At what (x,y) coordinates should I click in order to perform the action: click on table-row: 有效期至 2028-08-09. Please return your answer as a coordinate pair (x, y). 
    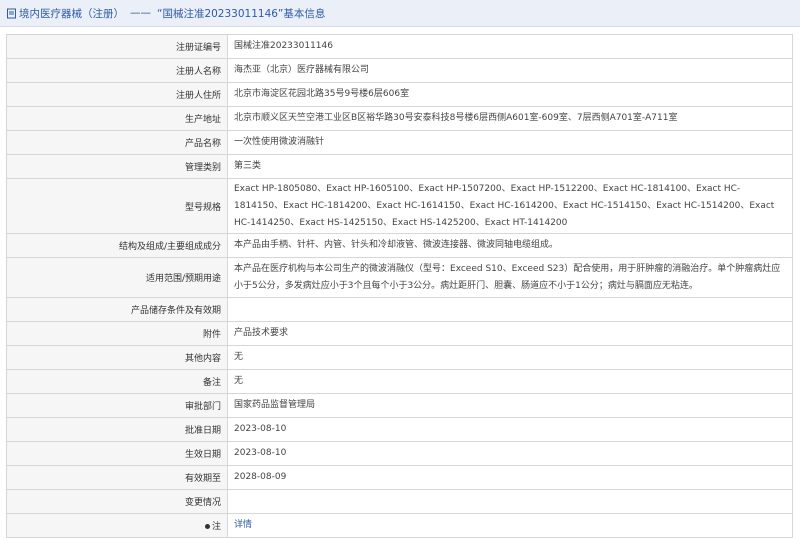
    Looking at the image, I should click on (399, 477).